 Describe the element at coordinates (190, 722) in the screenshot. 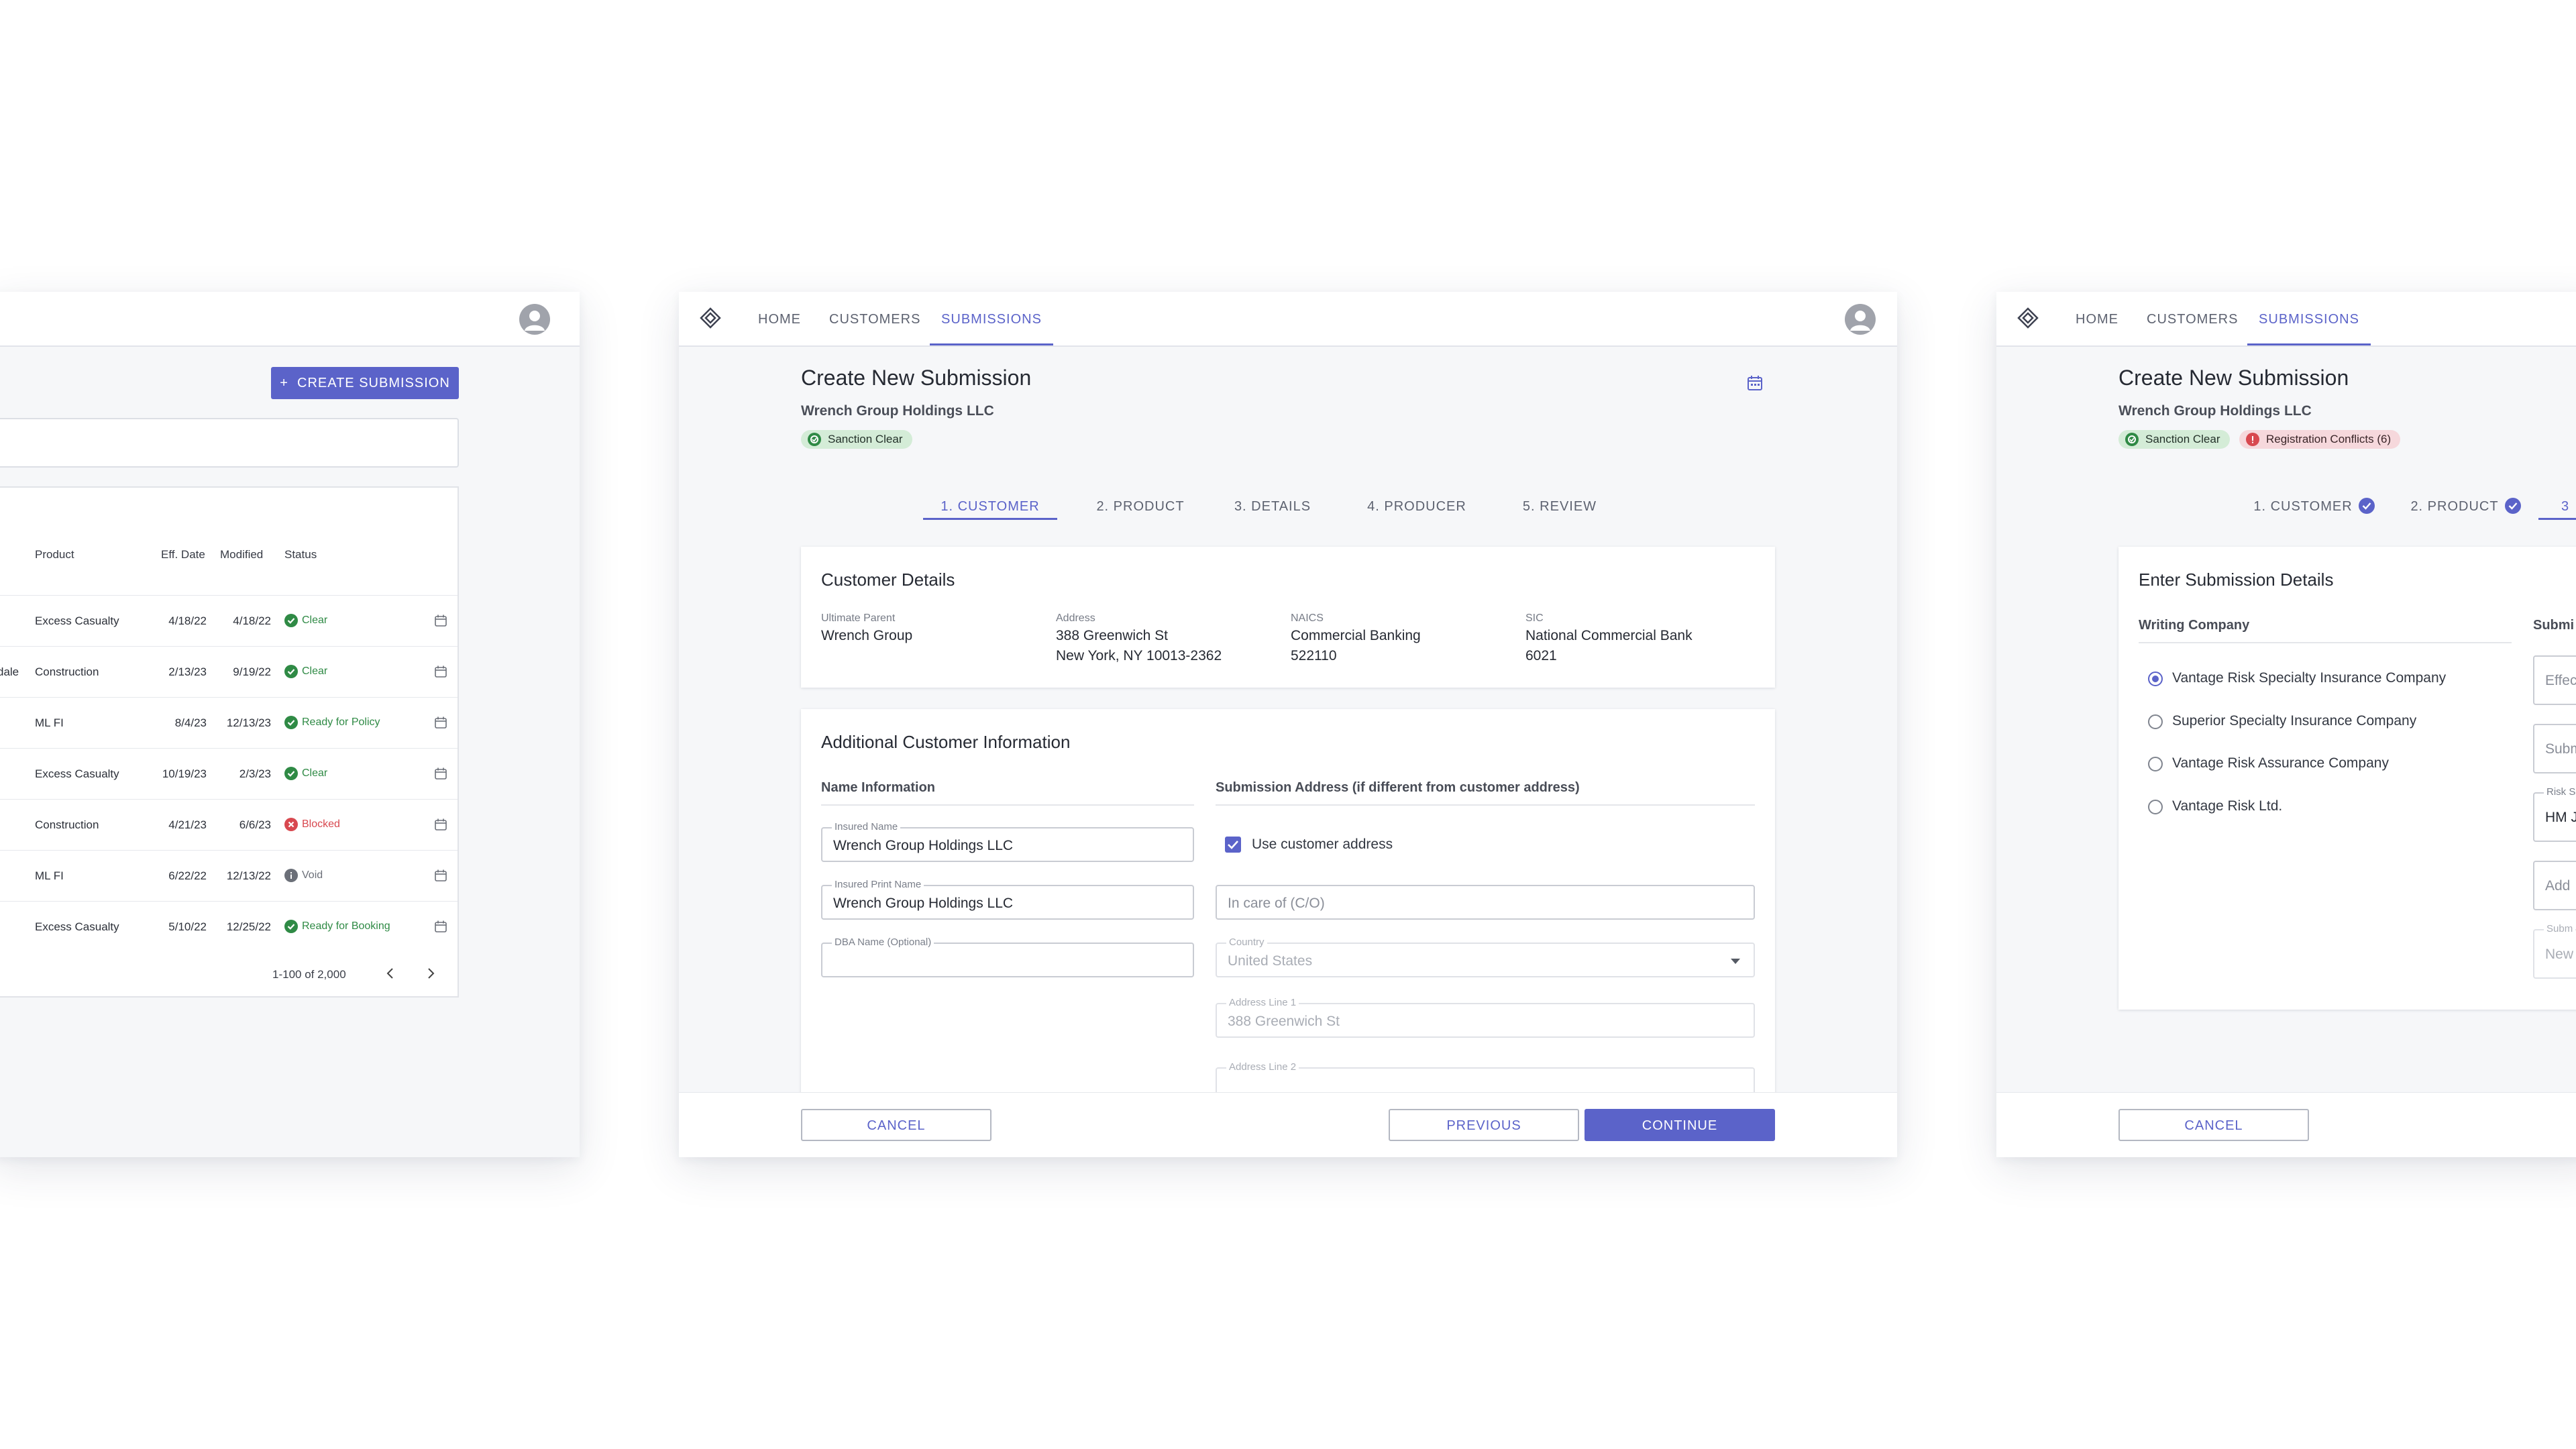

I see `row-eff-date: 8/4/23` at that location.